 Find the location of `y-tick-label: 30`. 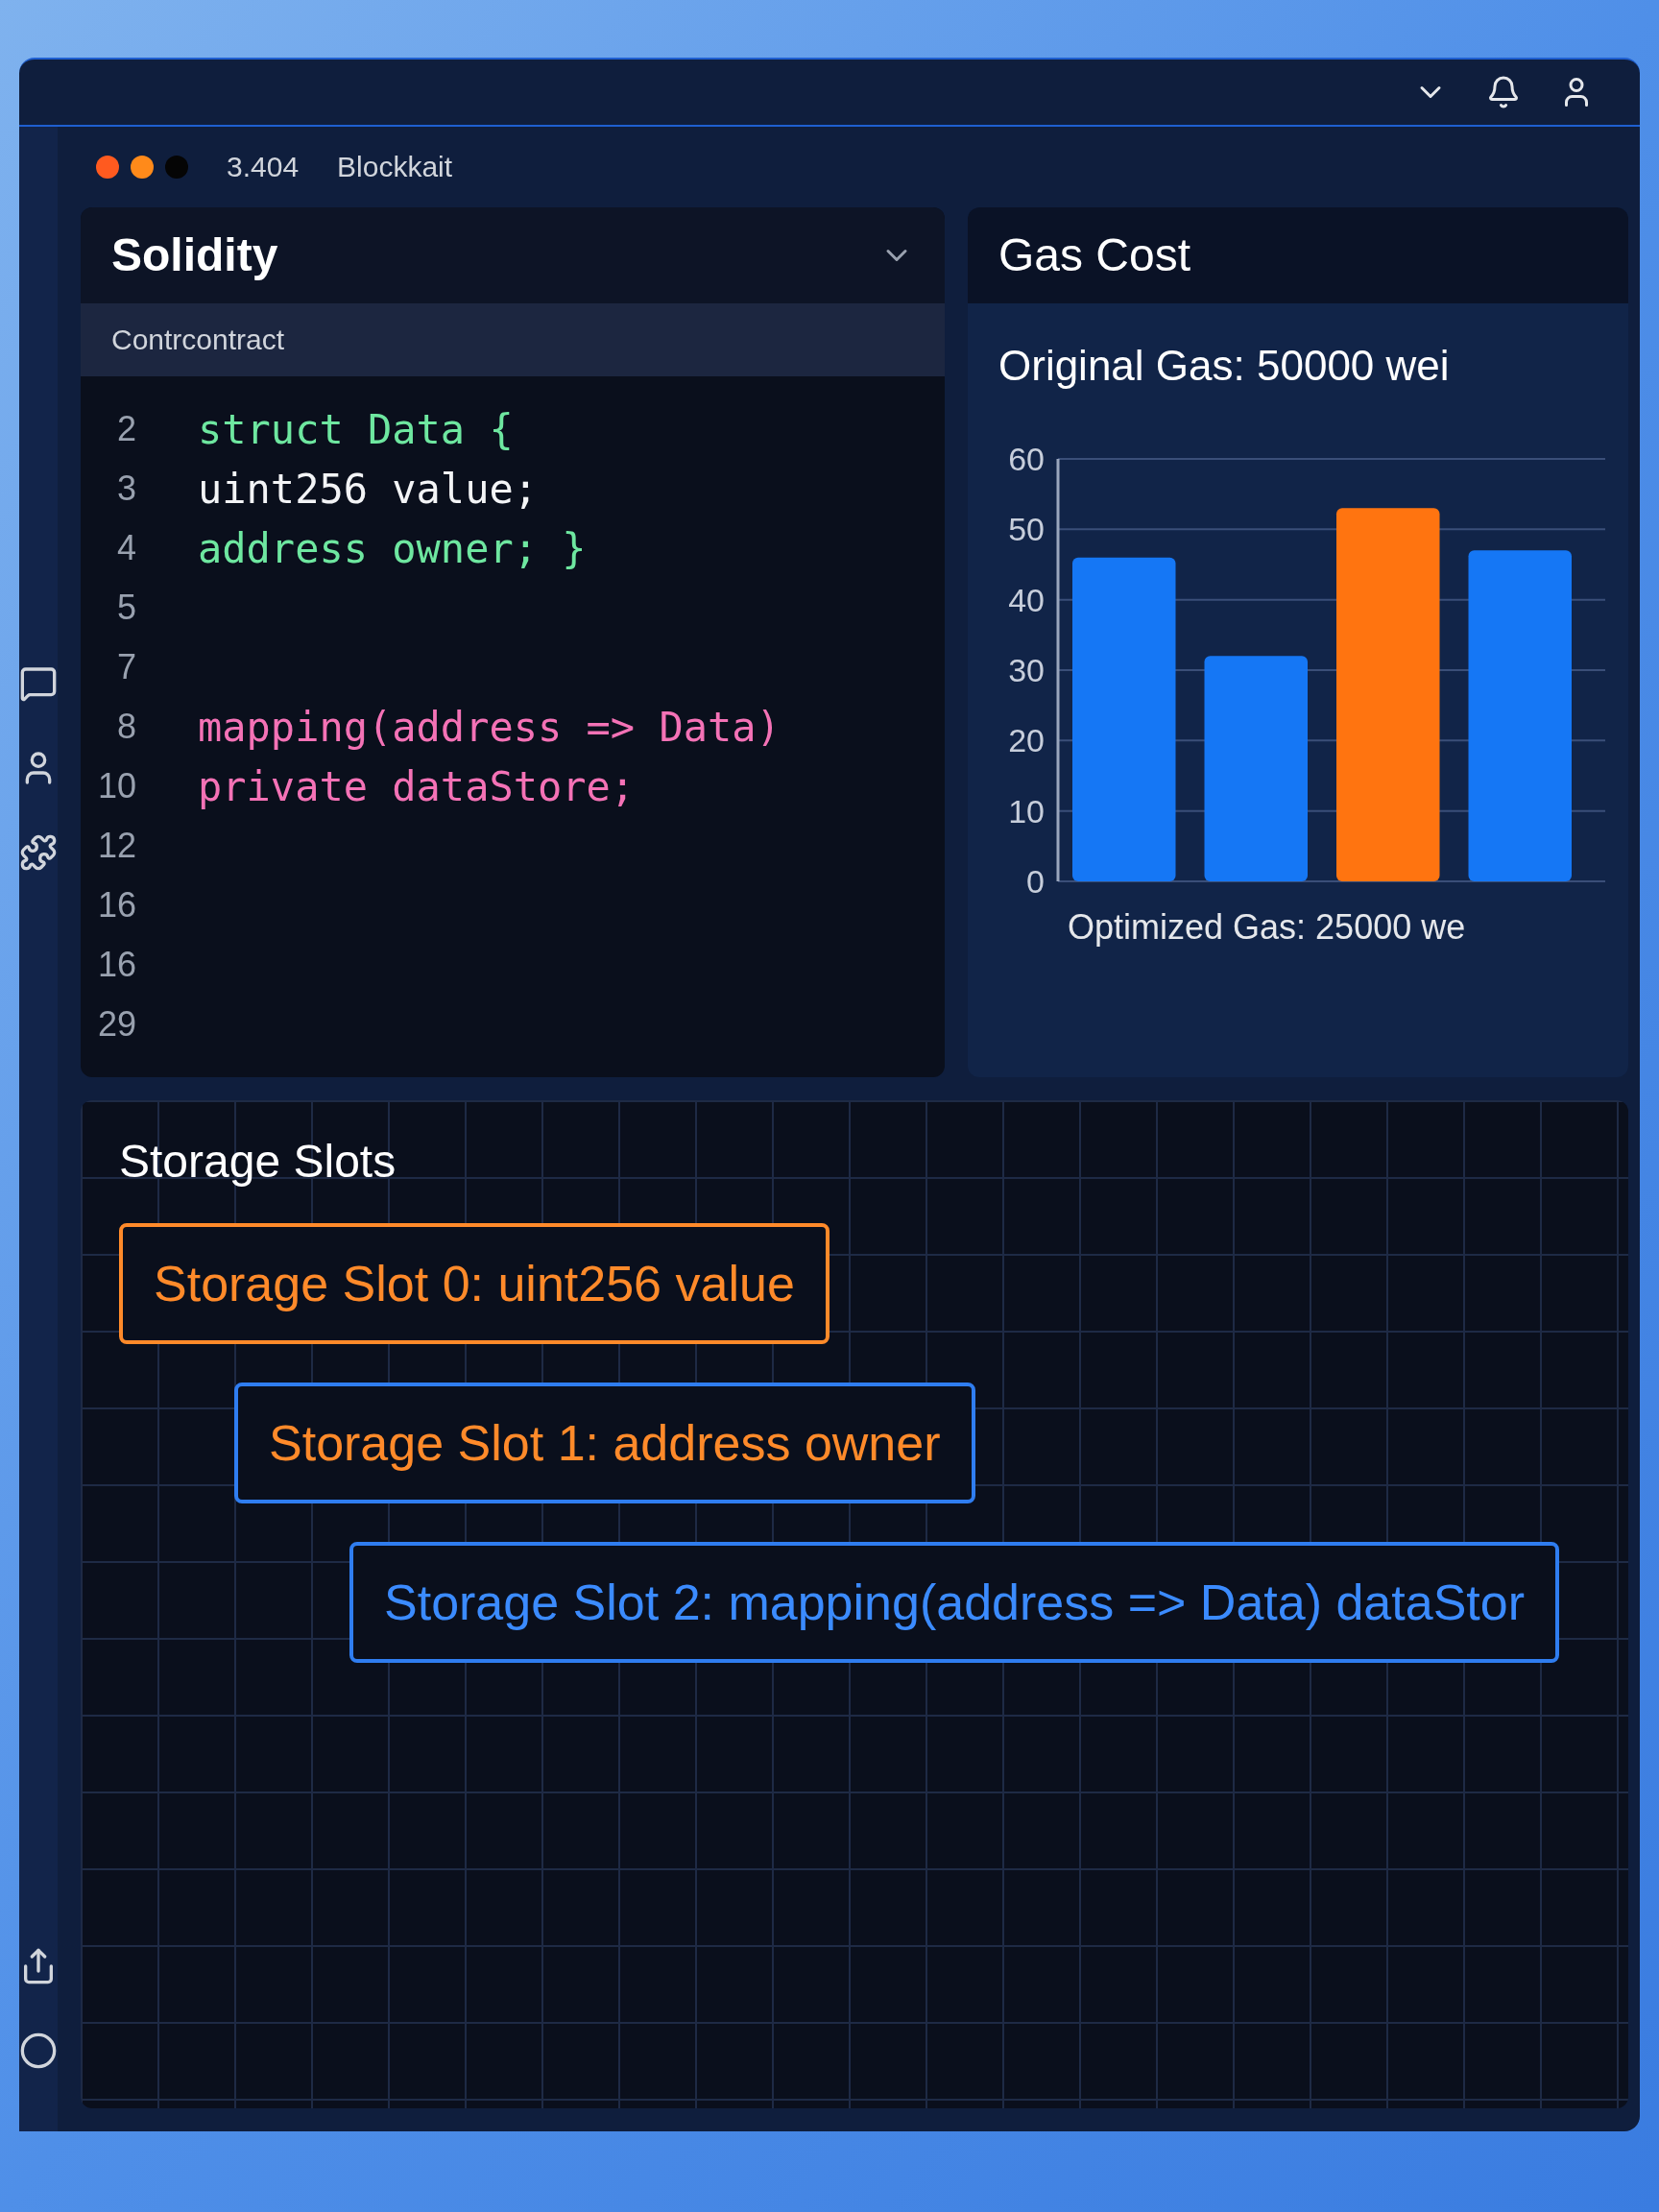

y-tick-label: 30 is located at coordinates (1026, 670).